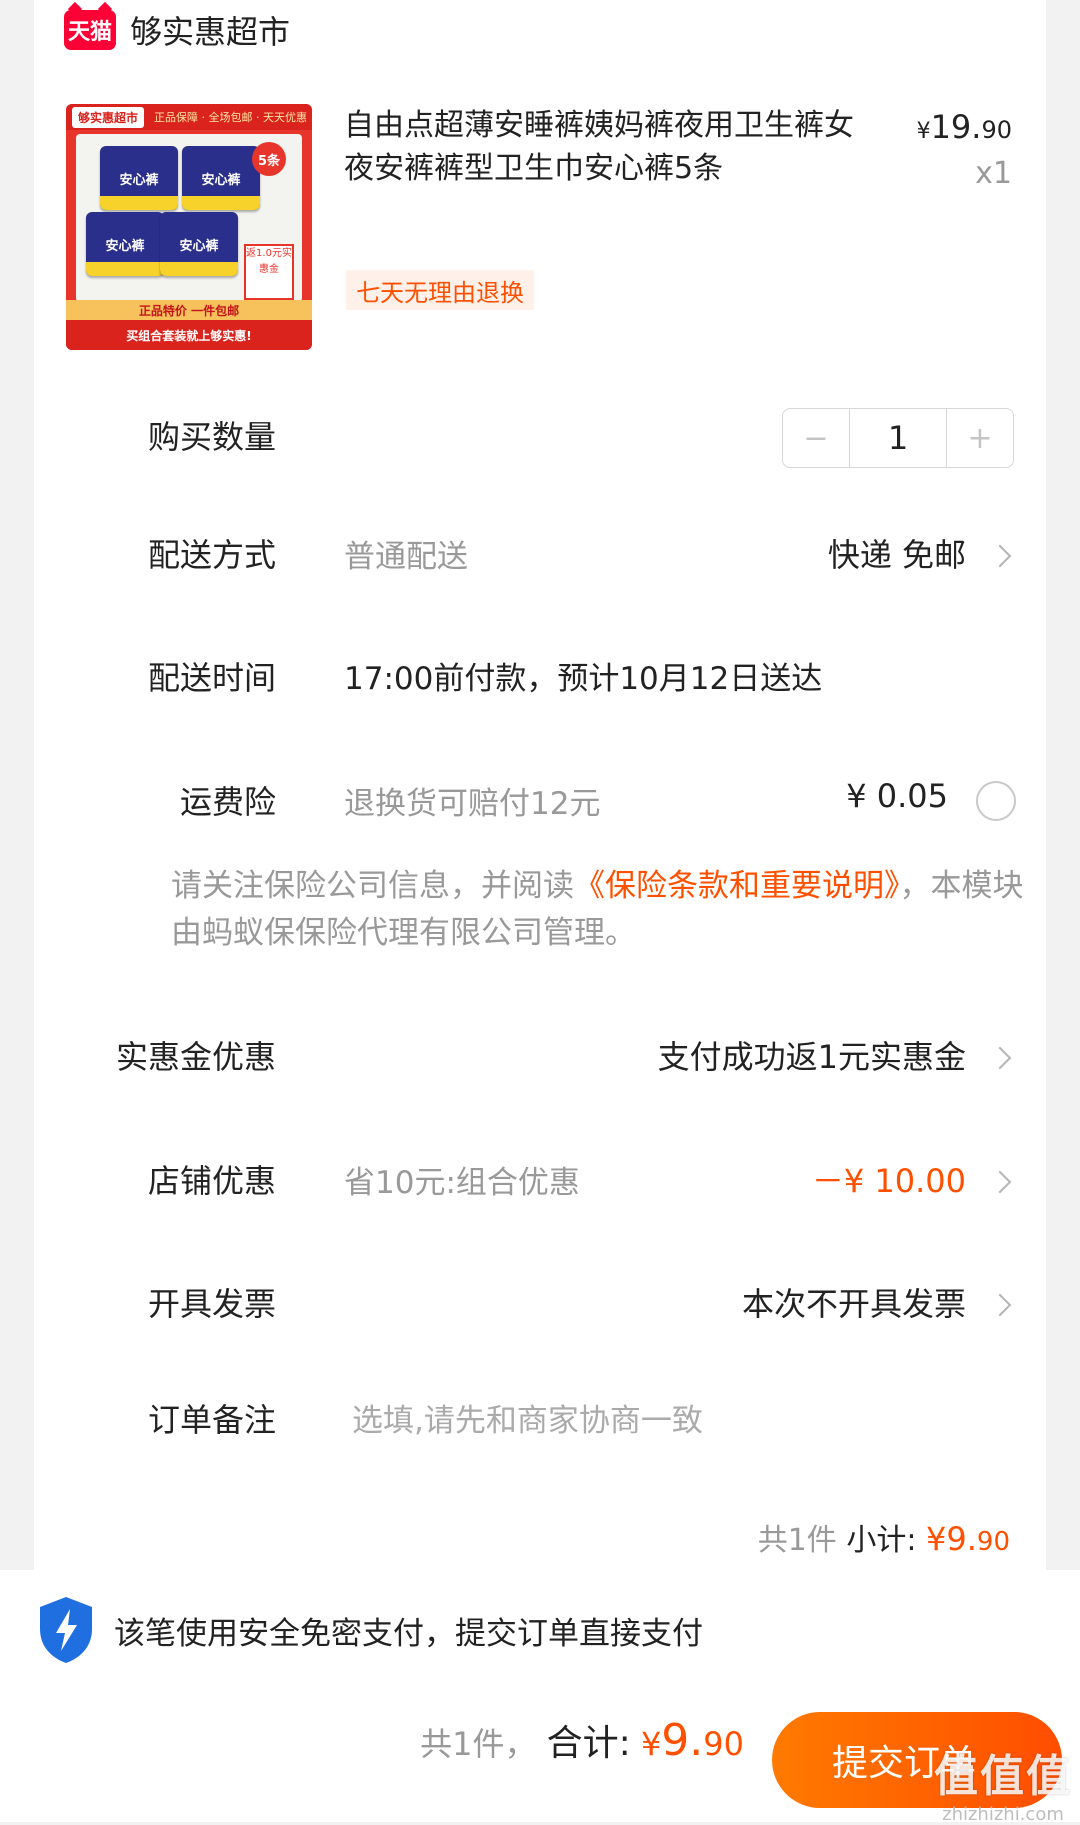 The width and height of the screenshot is (1080, 1825). What do you see at coordinates (996, 130) in the screenshot?
I see `product-price-dec: 90` at bounding box center [996, 130].